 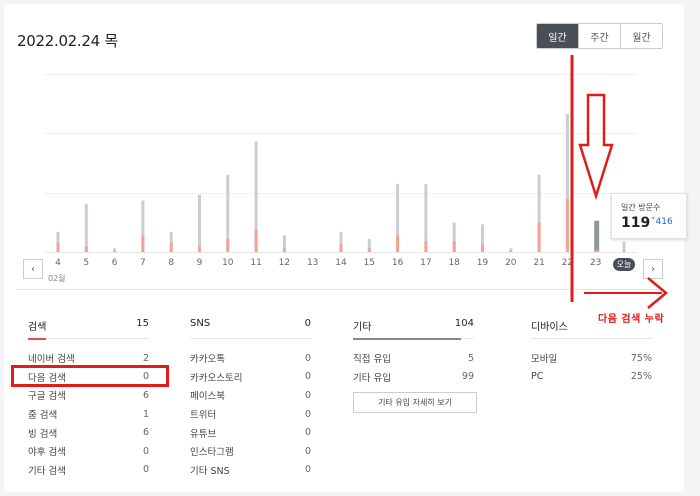 I want to click on x-tick-label: 20, so click(x=511, y=263).